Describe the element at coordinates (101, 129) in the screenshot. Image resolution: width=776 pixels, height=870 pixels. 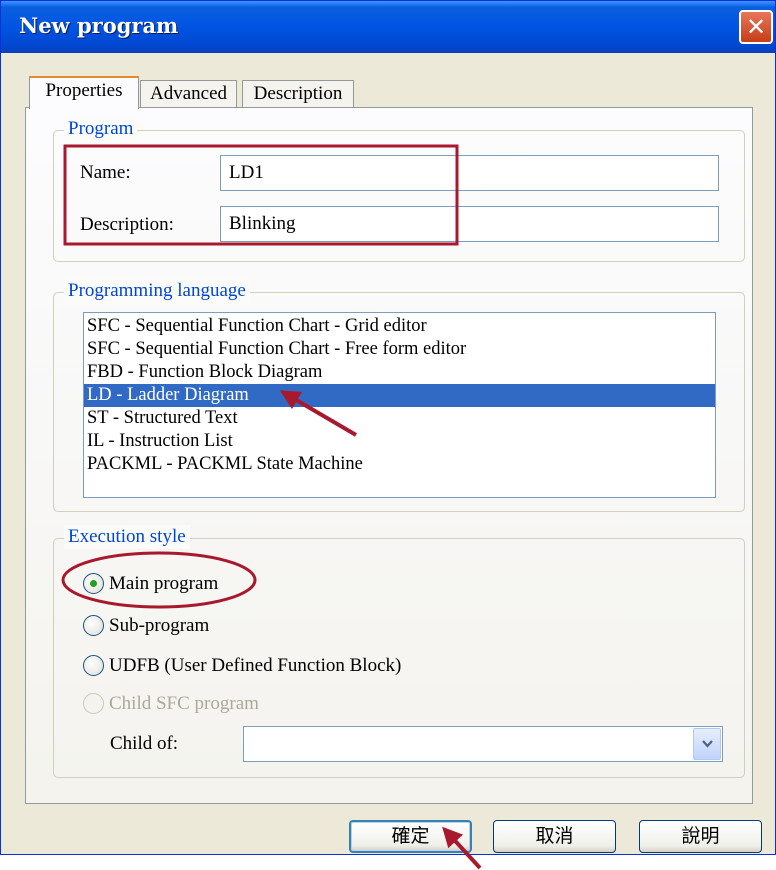
I see `program-group-legend: Program` at that location.